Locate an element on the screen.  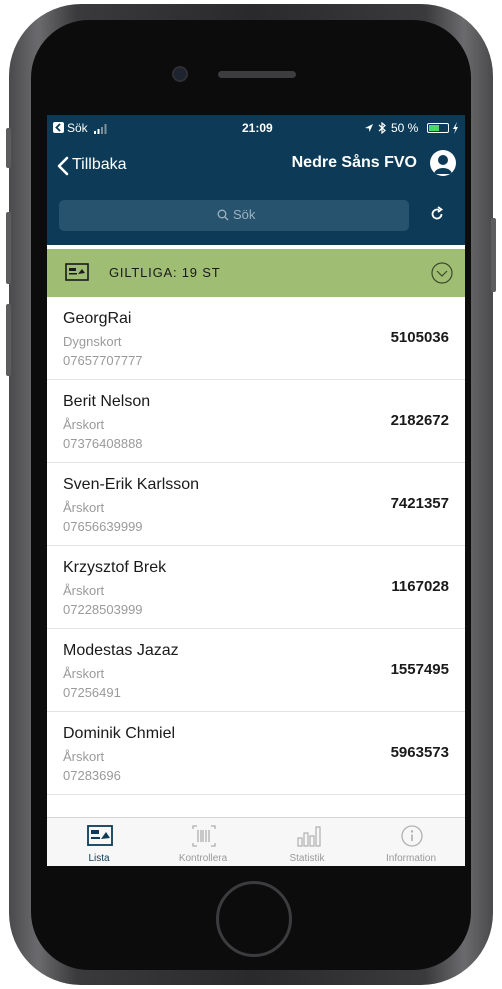
holder-name: Modestas Jazaz is located at coordinates (121, 650).